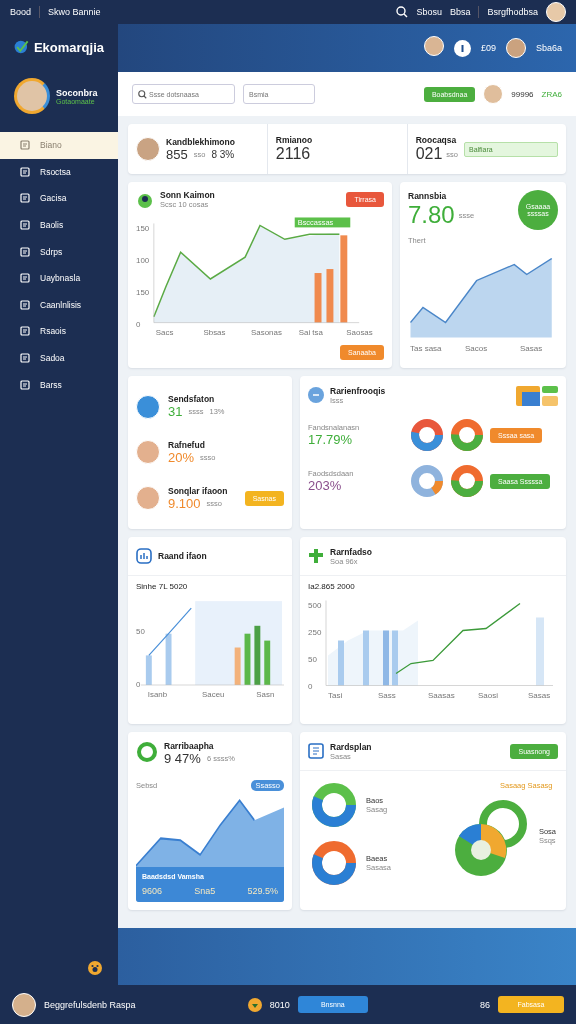  What do you see at coordinates (294, 140) in the screenshot?
I see `summary-title: Rmianoo` at bounding box center [294, 140].